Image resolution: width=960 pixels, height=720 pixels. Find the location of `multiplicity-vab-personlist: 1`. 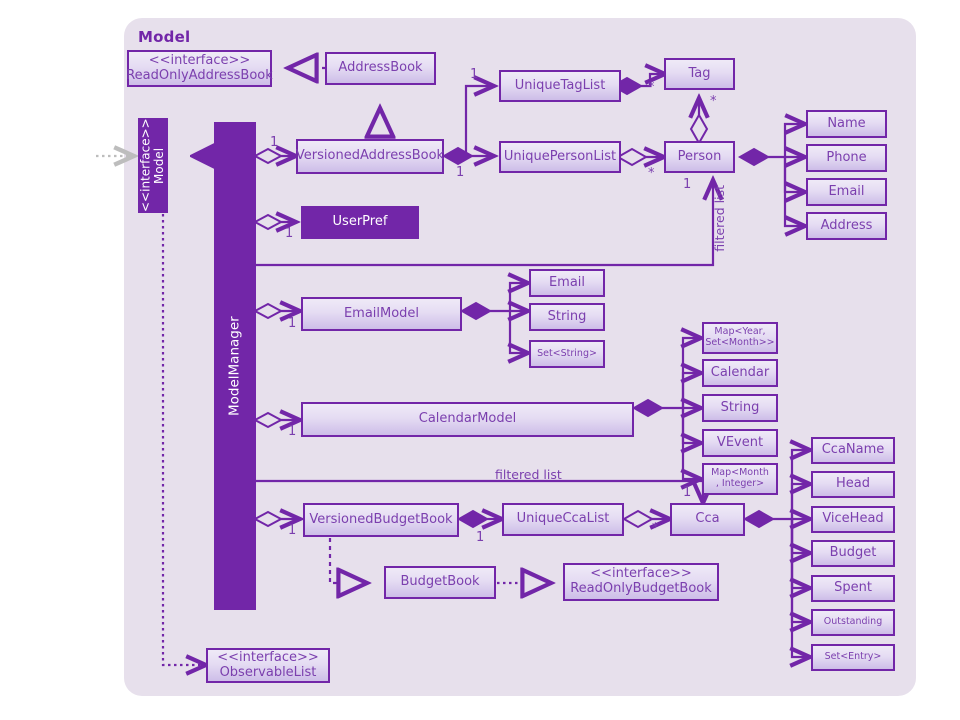

multiplicity-vab-personlist: 1 is located at coordinates (460, 172).